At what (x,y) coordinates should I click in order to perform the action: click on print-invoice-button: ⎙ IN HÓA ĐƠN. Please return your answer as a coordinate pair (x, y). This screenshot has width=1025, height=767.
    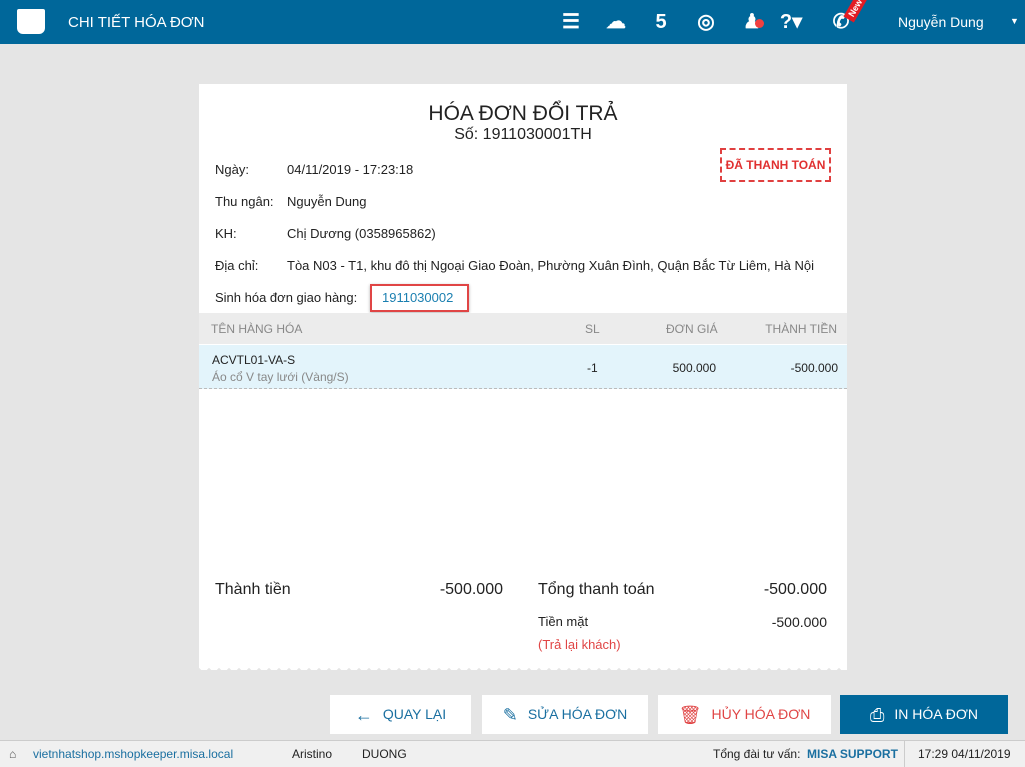
    Looking at the image, I should click on (924, 714).